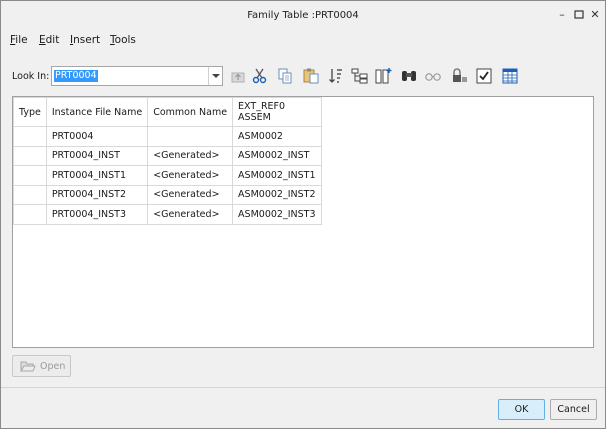 This screenshot has width=606, height=429. Describe the element at coordinates (579, 15) in the screenshot. I see `maximize-icon` at that location.